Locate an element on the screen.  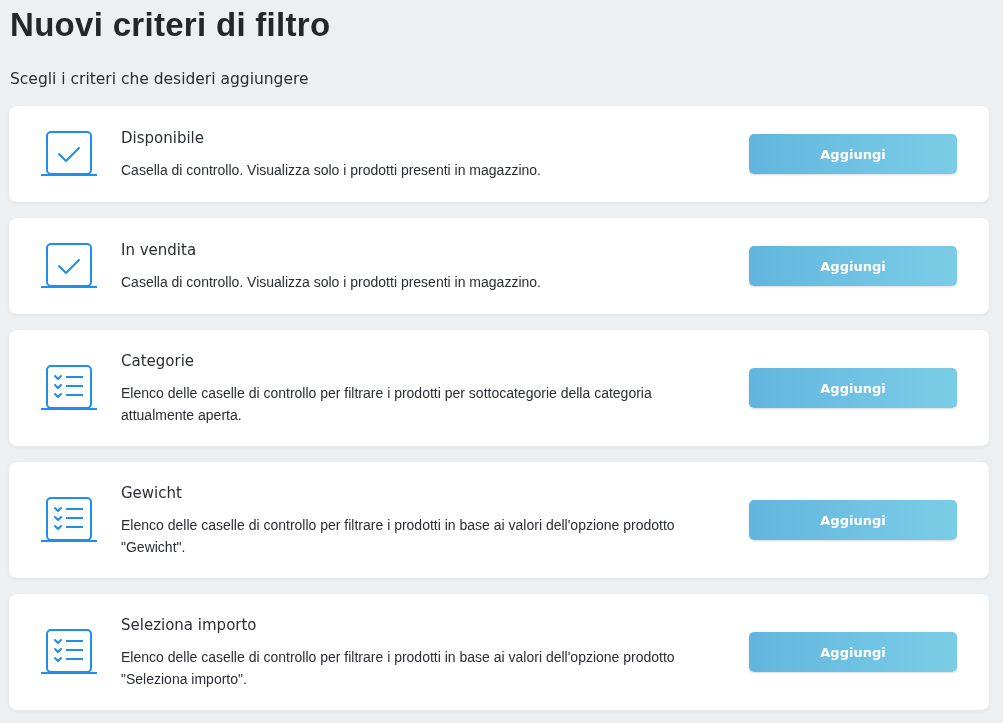
criterion-description: Elenco delle caselle di controllo per filtrare i prodotti in base ai valori dell'opzione prodotto "Seleziona importo". is located at coordinates (398, 668).